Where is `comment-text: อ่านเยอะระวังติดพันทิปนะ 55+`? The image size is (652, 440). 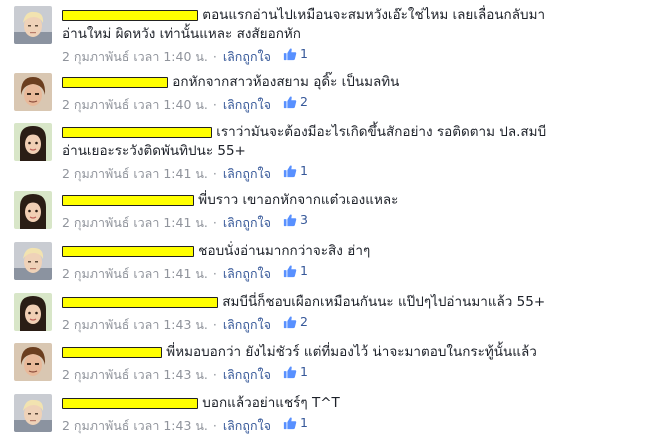 comment-text: อ่านเยอะระวังติดพันทิปนะ 55+ is located at coordinates (154, 151).